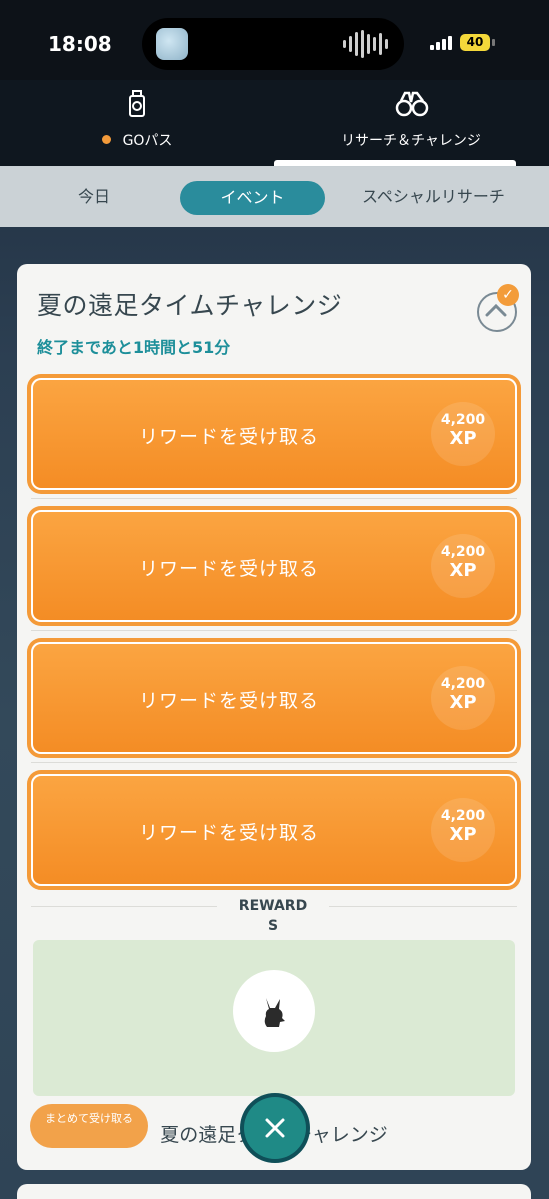 The image size is (549, 1199). I want to click on challenge-title: 夏の遠足タイムチャレンジ, so click(190, 305).